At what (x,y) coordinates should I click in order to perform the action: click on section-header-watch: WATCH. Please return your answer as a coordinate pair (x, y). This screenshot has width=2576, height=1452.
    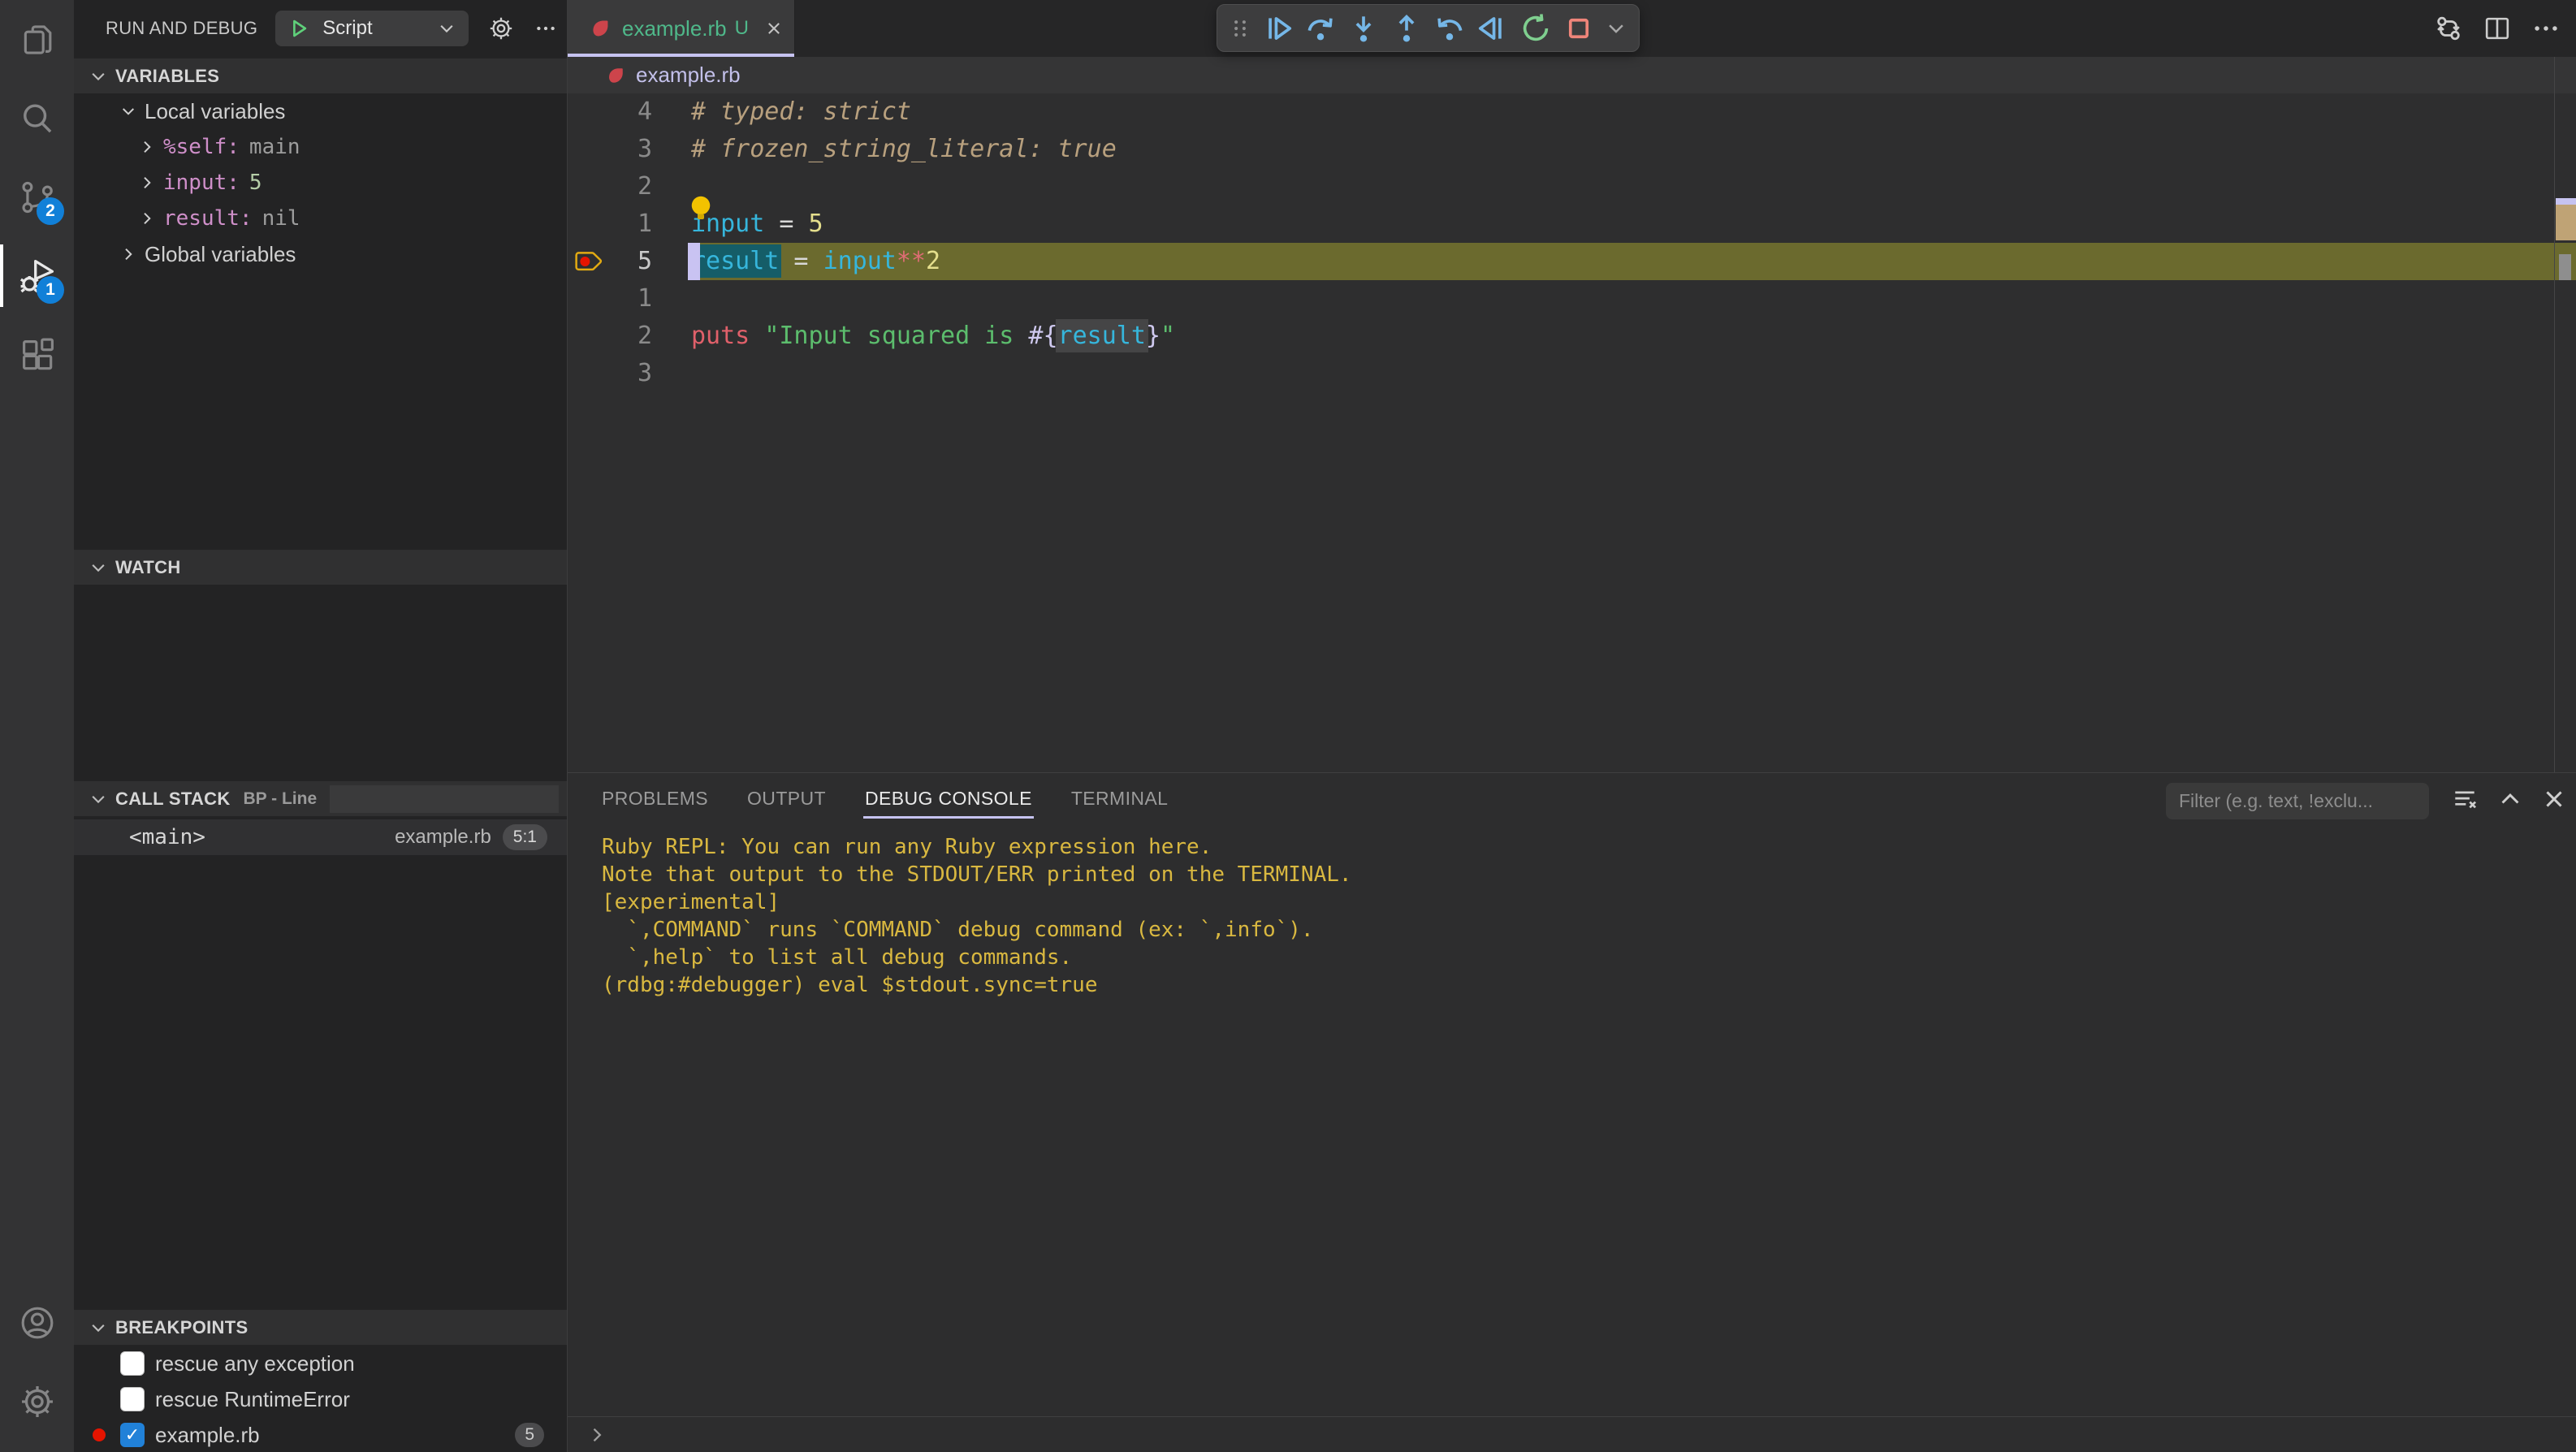
    Looking at the image, I should click on (321, 567).